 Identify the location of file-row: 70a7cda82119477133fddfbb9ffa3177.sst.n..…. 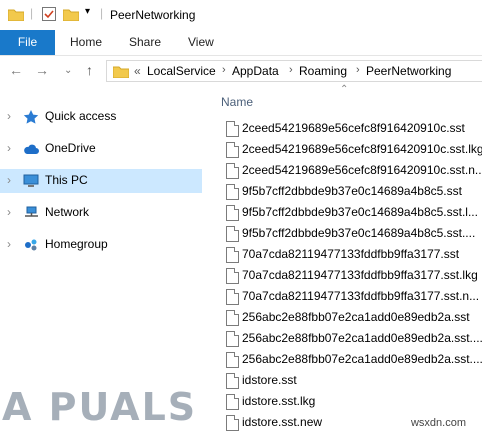
(352, 298).